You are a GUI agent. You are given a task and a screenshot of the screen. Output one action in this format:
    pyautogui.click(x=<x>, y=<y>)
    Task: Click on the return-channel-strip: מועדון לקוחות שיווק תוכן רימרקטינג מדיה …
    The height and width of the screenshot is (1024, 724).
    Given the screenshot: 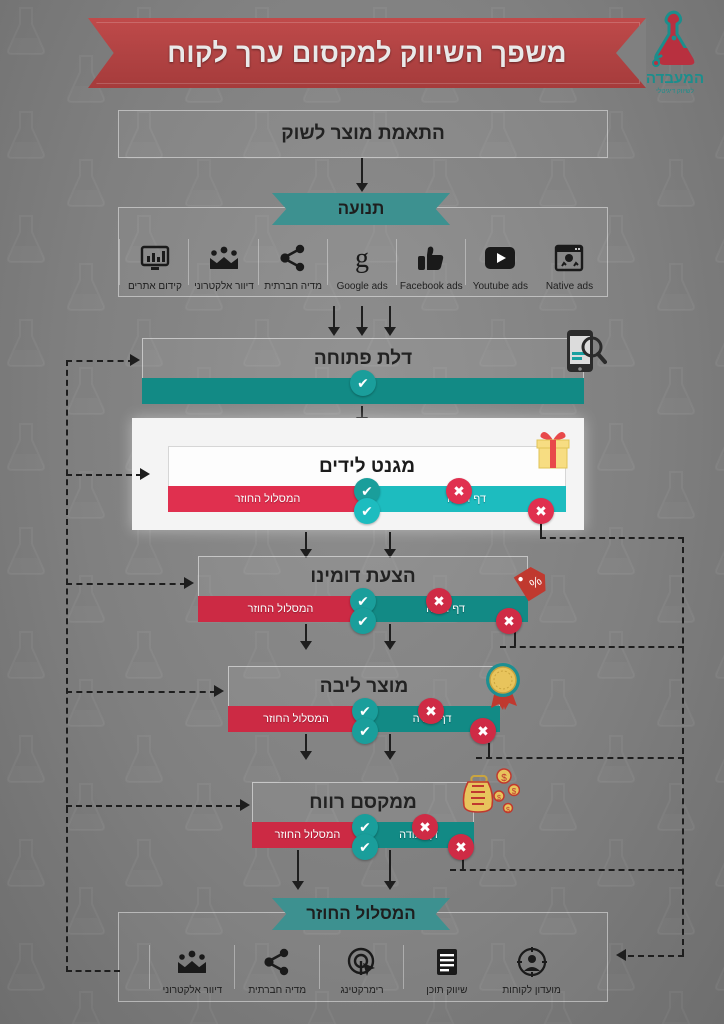 What is the action you would take?
    pyautogui.click(x=361, y=967)
    